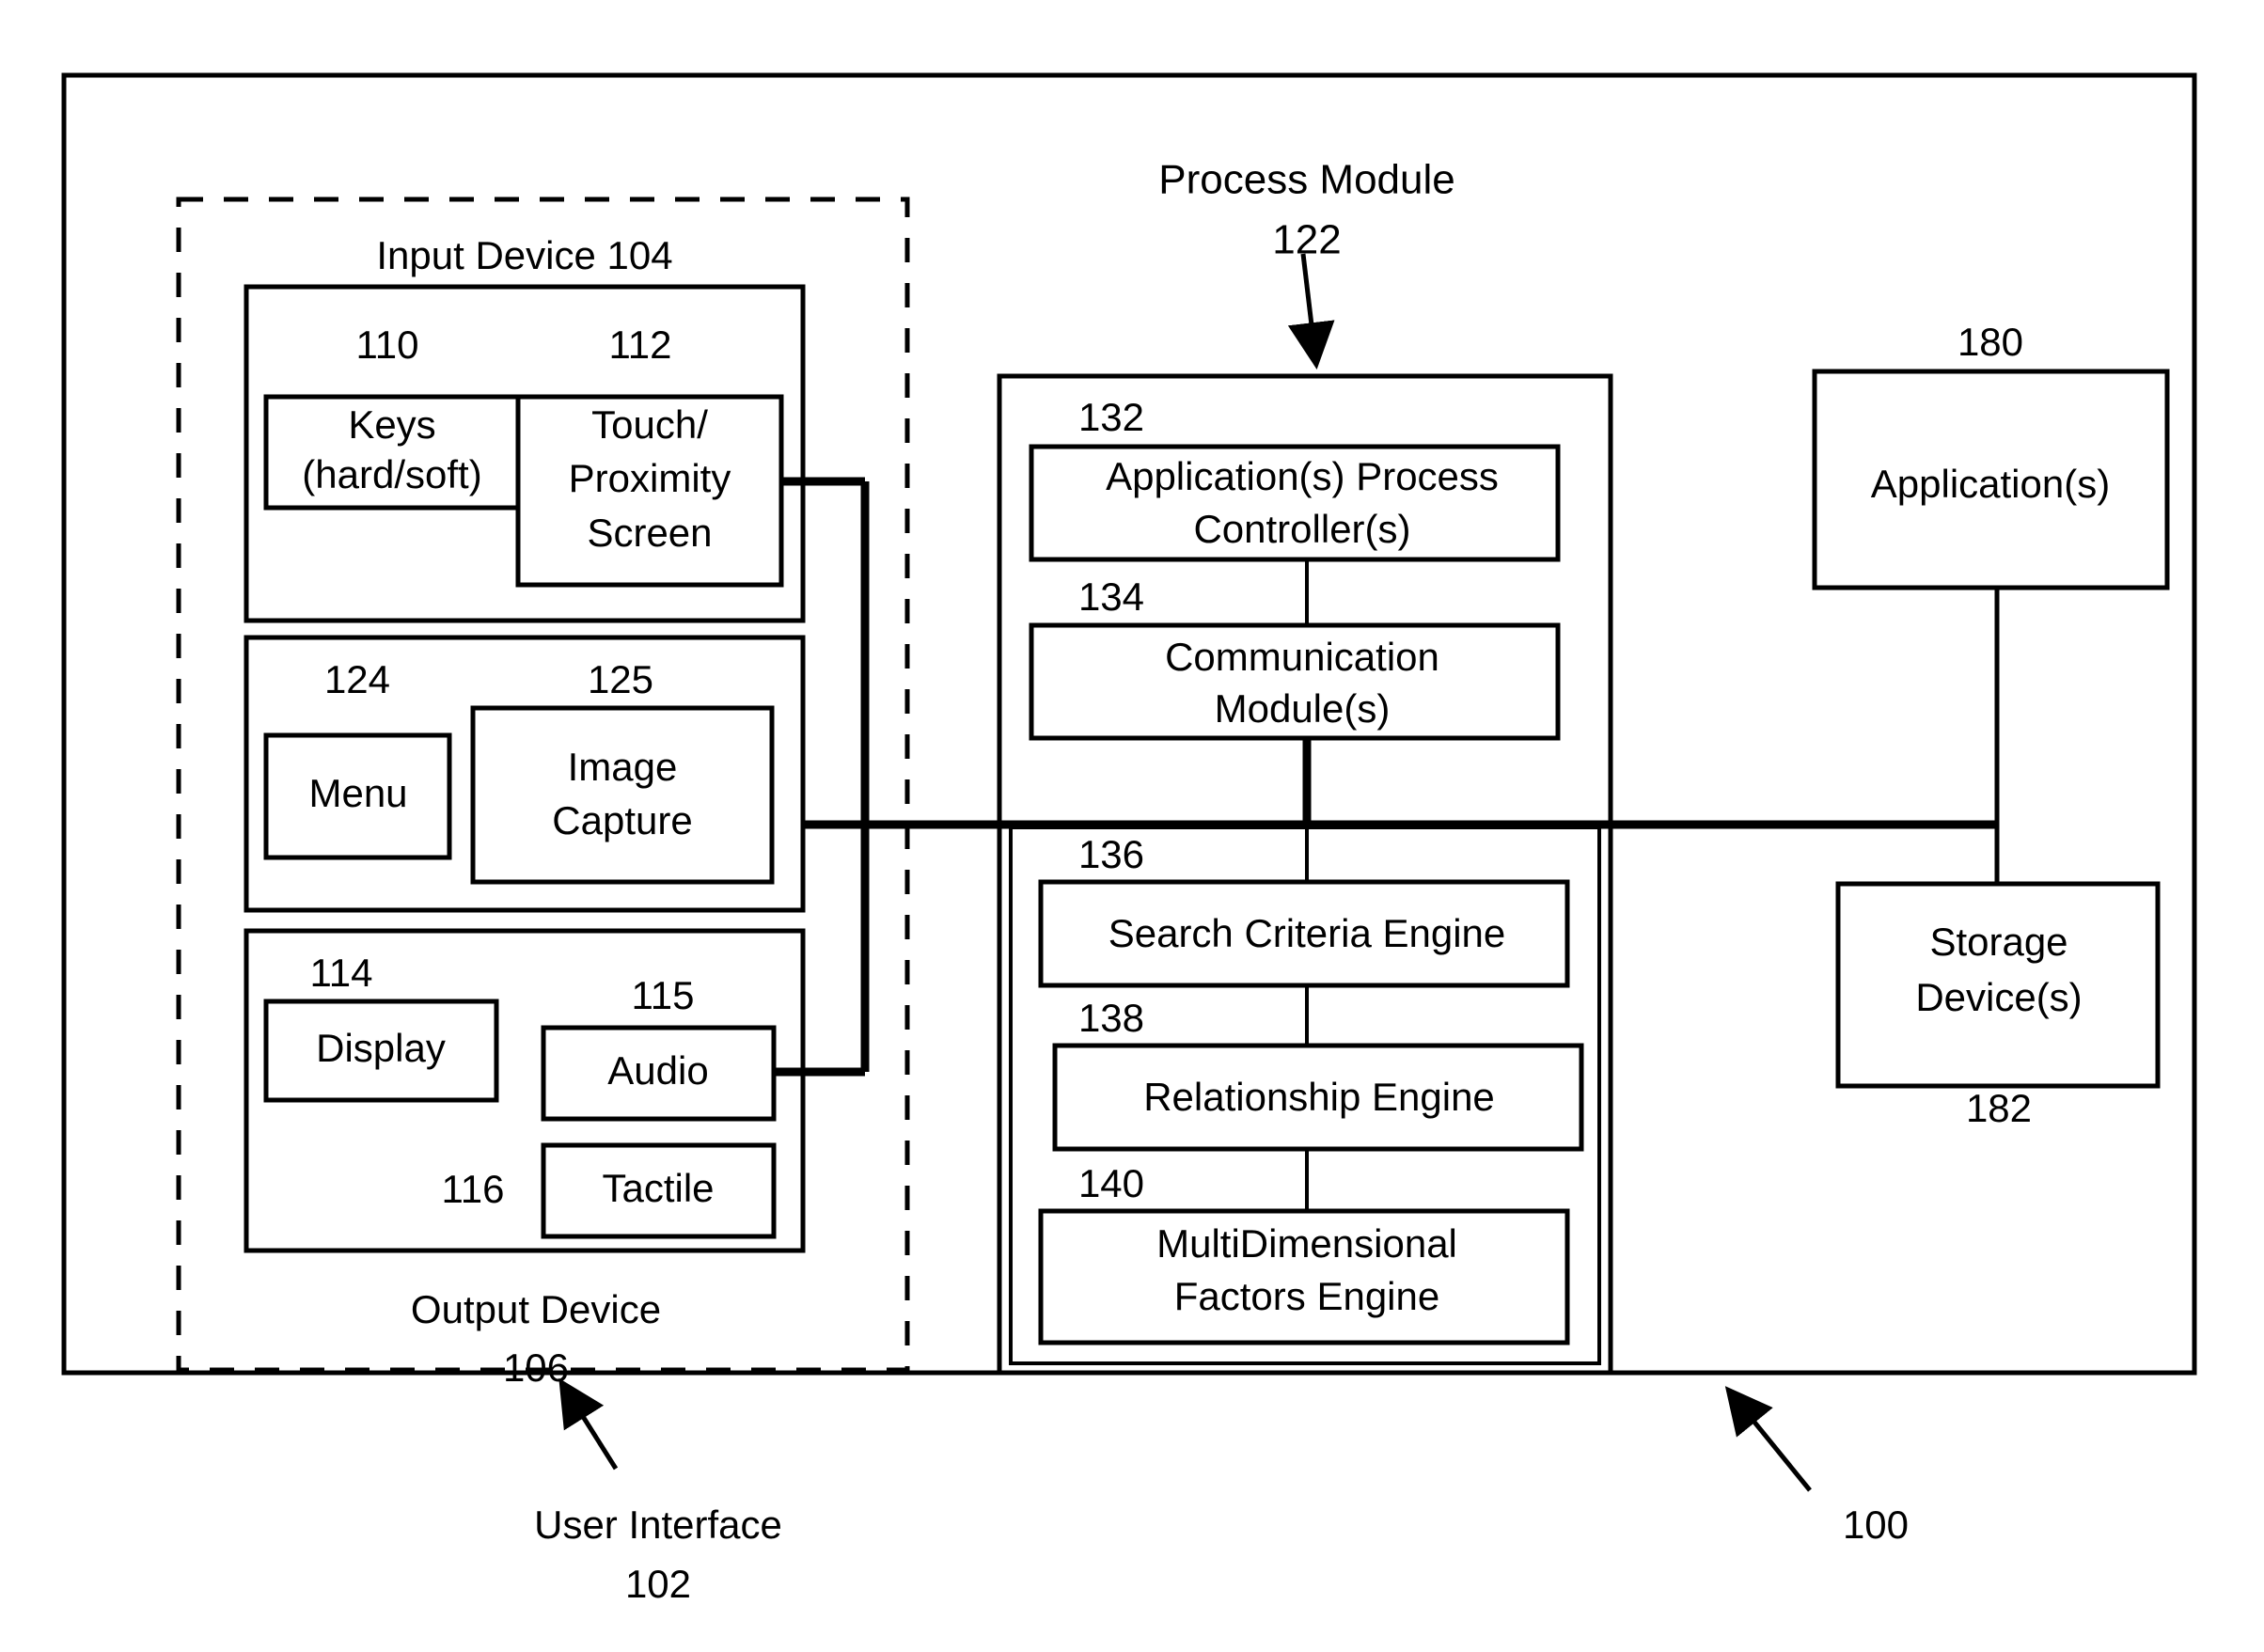  Describe the element at coordinates (1302, 476) in the screenshot. I see `app-process-controller-line1: Application(s) Process` at that location.